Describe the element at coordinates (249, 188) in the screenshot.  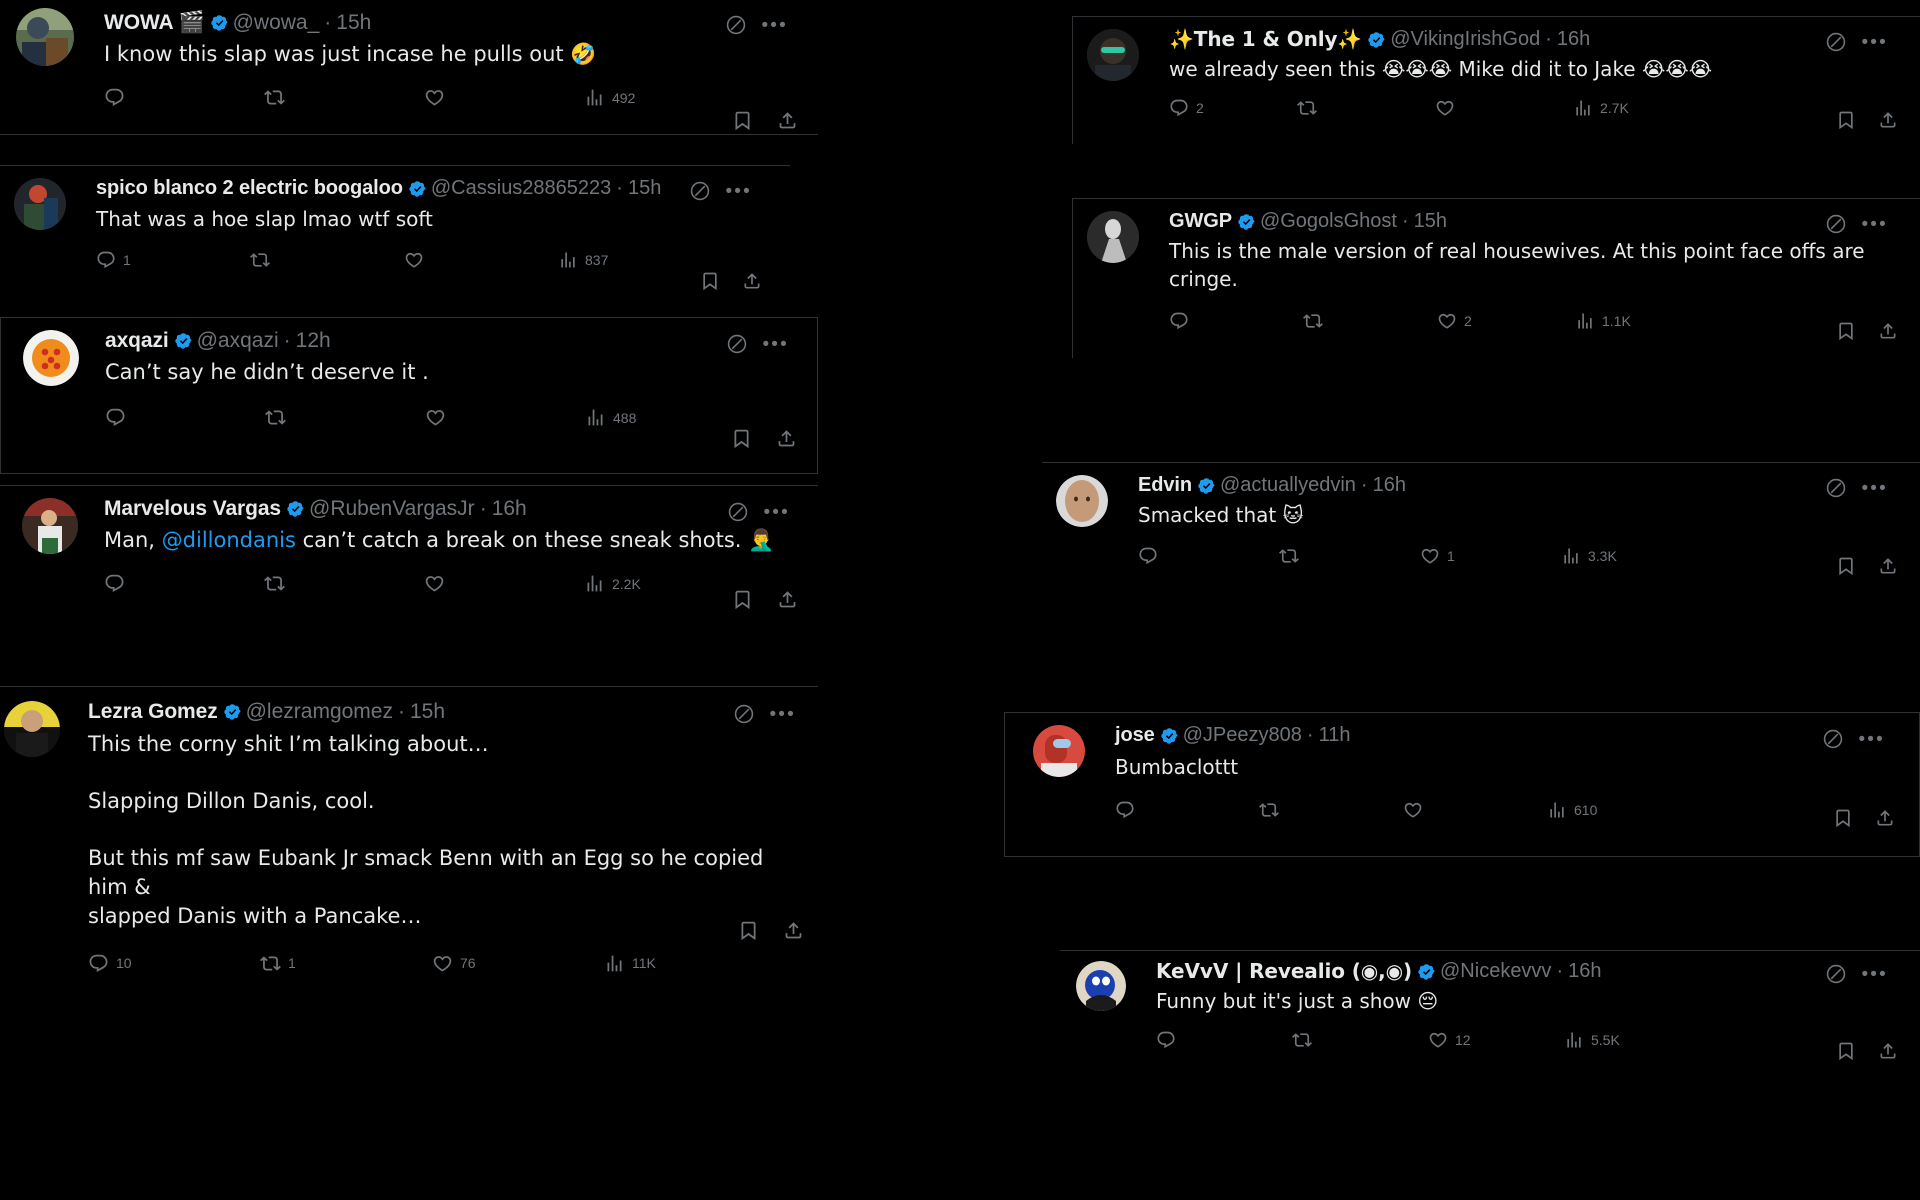
I see `display-name: spico blanco 2 electric boogaloo` at that location.